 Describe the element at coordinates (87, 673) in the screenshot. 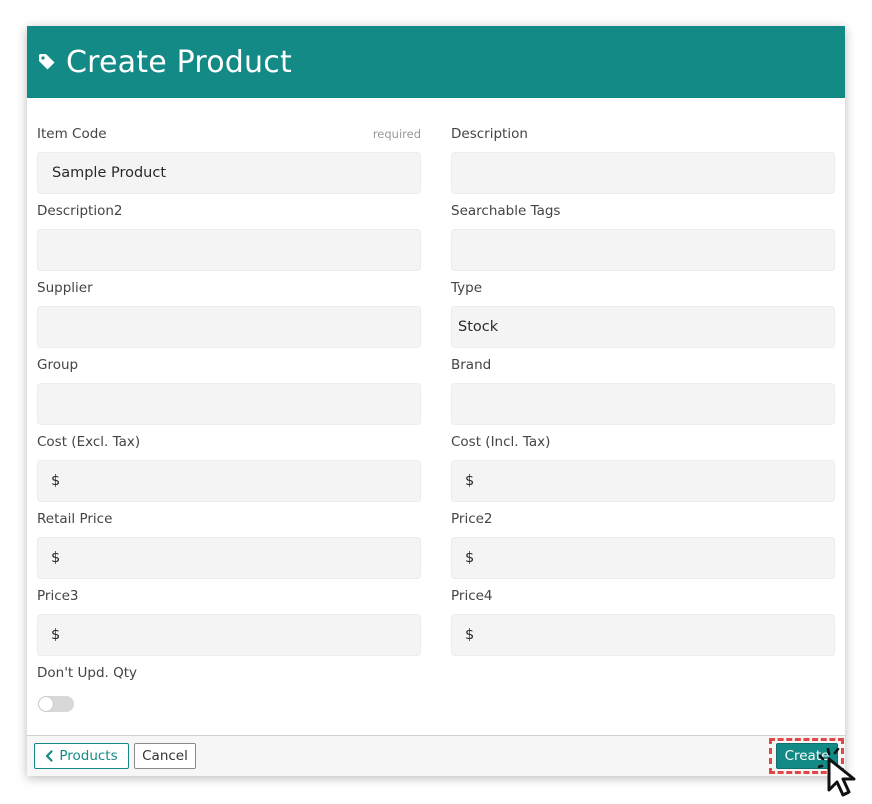

I see `dont-upd-qty-label: Don't Upd. Qty` at that location.